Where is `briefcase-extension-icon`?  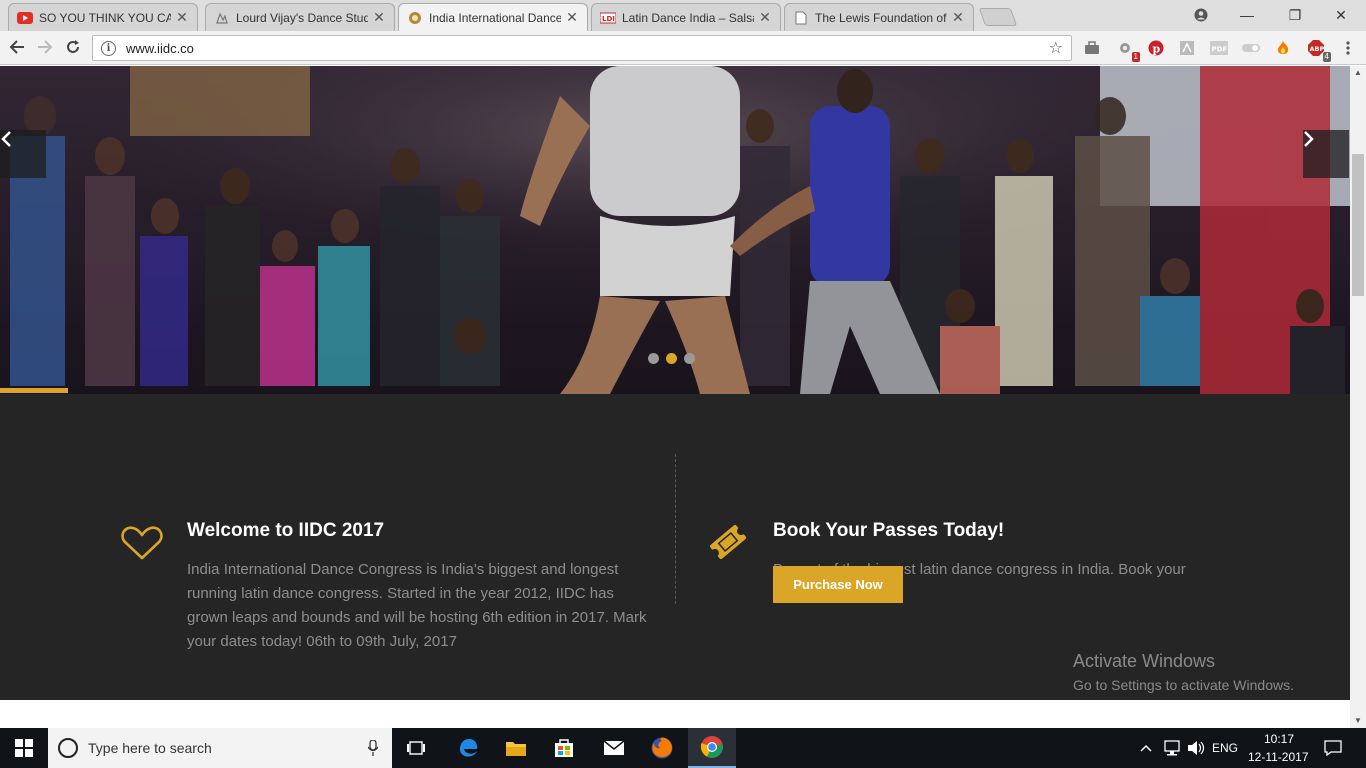 briefcase-extension-icon is located at coordinates (1092, 48).